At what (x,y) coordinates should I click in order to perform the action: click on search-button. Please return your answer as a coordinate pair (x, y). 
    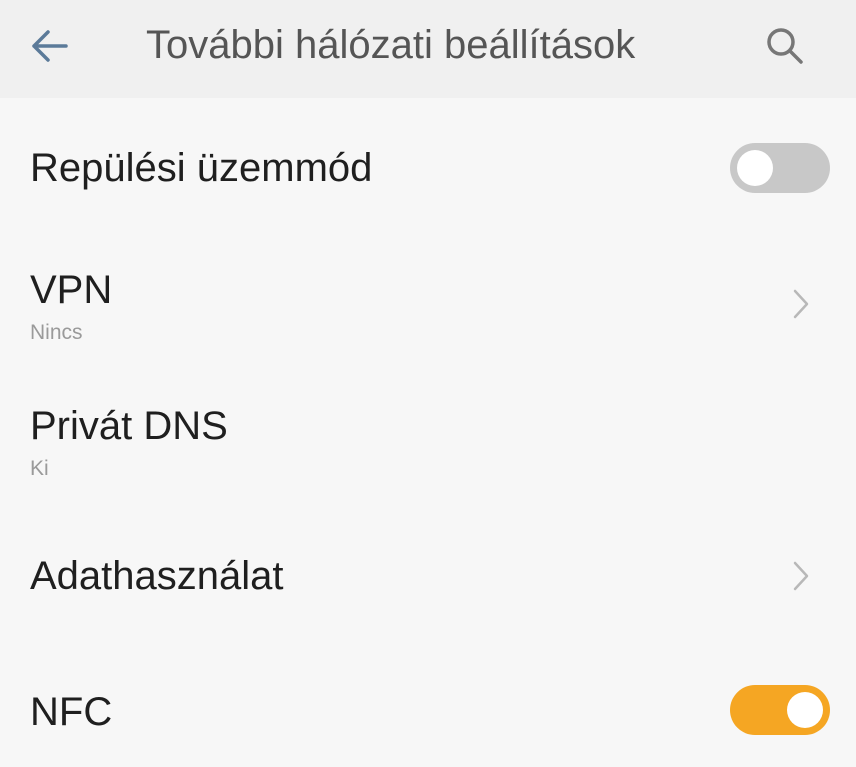
    Looking at the image, I should click on (785, 46).